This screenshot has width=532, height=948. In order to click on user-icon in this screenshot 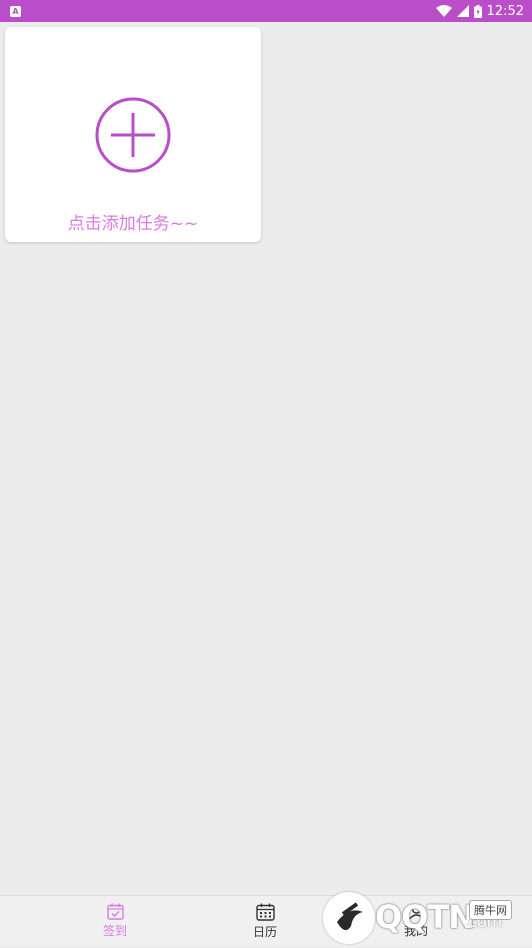, I will do `click(416, 912)`.